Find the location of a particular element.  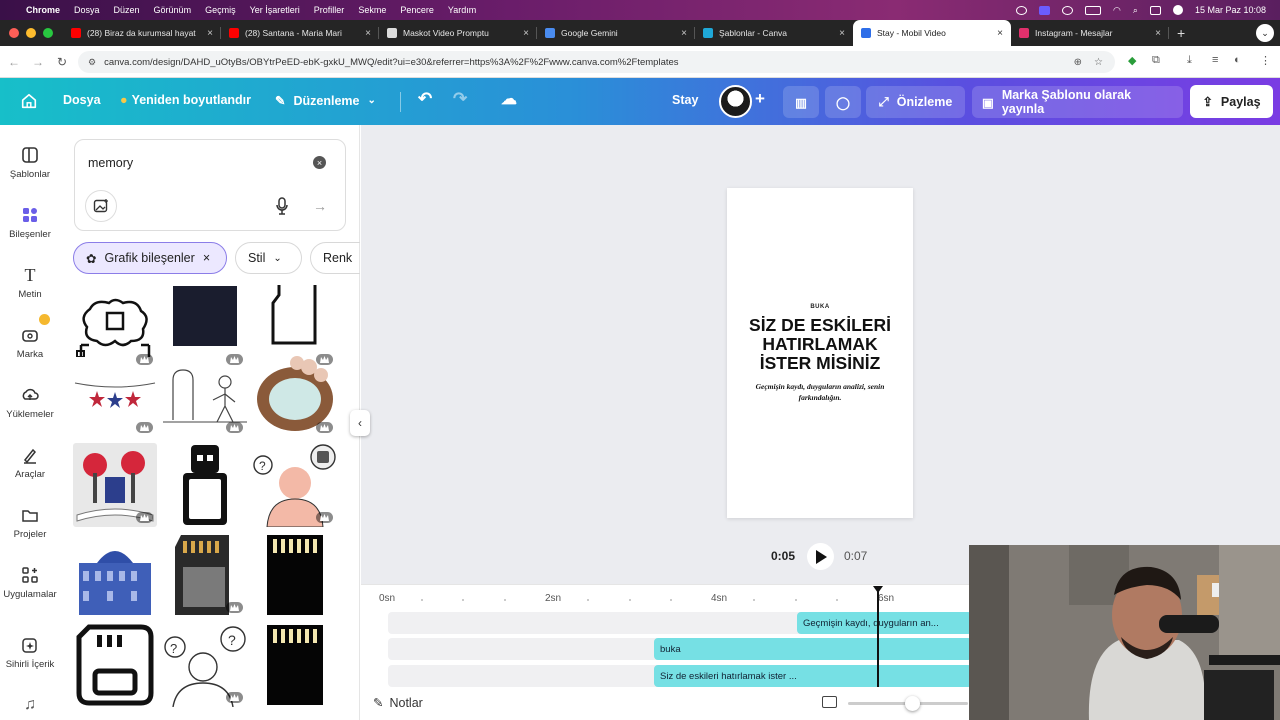

home-icon is located at coordinates (29, 101).